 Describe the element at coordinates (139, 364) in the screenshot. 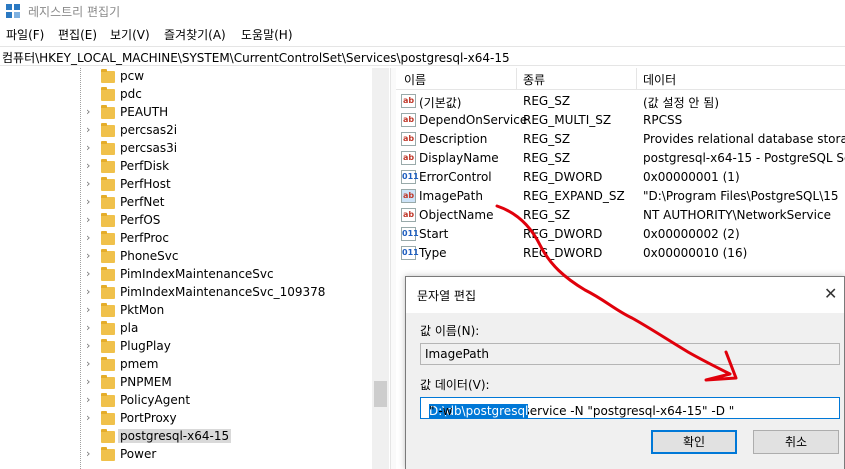

I see `tree-item-label: pmem` at that location.